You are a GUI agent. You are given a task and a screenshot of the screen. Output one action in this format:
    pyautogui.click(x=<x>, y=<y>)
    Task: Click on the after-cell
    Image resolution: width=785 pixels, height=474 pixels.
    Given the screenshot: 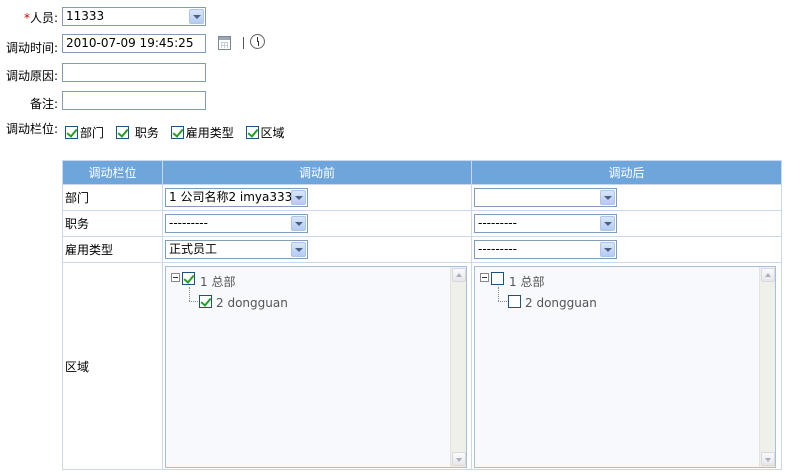 What is the action you would take?
    pyautogui.click(x=626, y=197)
    